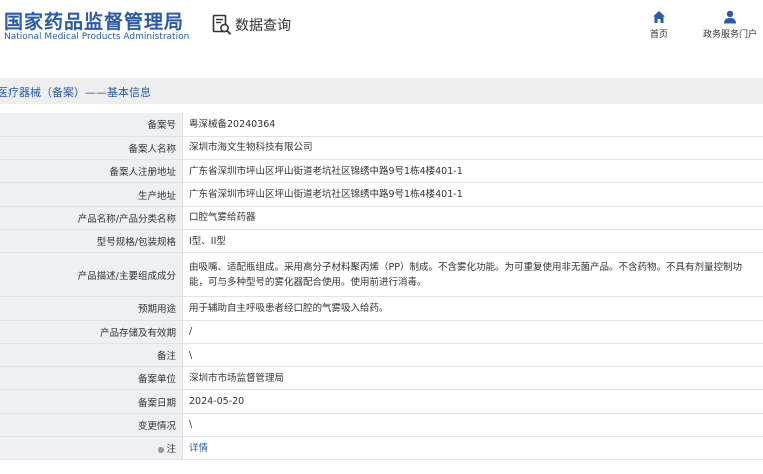 Image resolution: width=763 pixels, height=474 pixels. Describe the element at coordinates (91, 308) in the screenshot. I see `label-intended-use: 预期用途` at that location.